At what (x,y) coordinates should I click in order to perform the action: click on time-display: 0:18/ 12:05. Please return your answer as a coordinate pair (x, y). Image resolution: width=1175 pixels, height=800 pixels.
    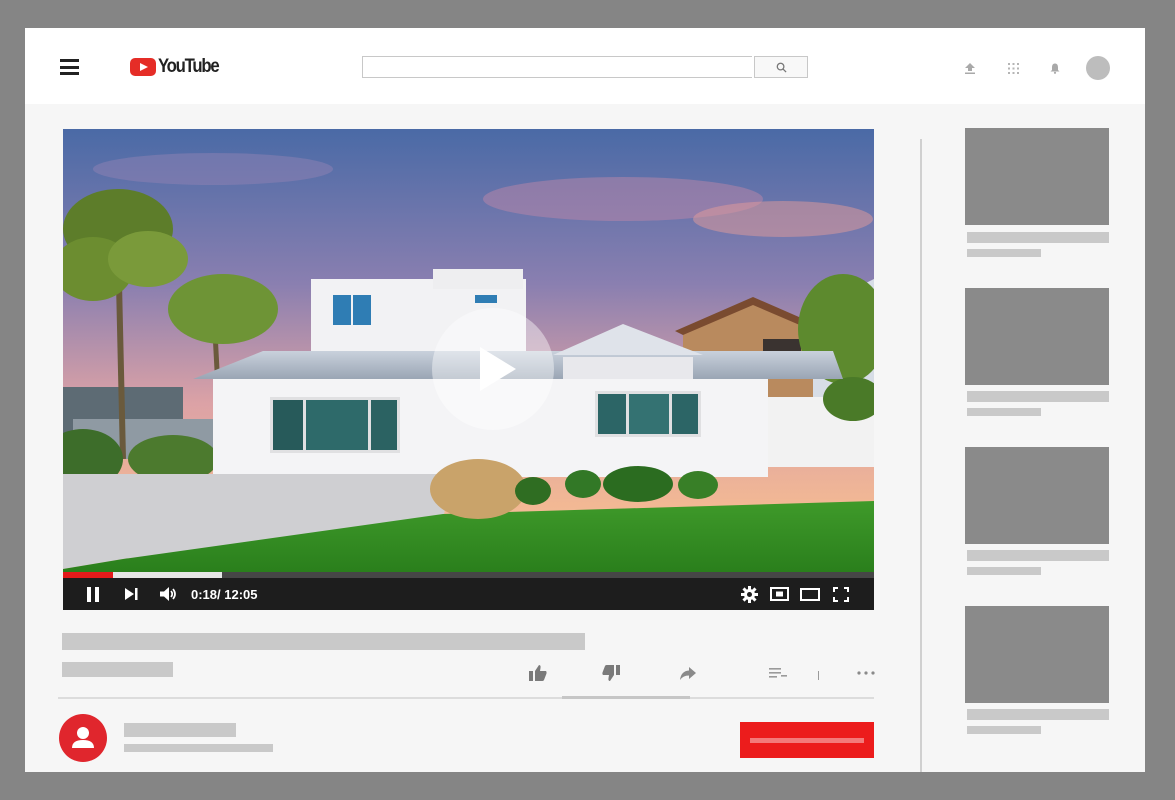
    Looking at the image, I should click on (224, 594).